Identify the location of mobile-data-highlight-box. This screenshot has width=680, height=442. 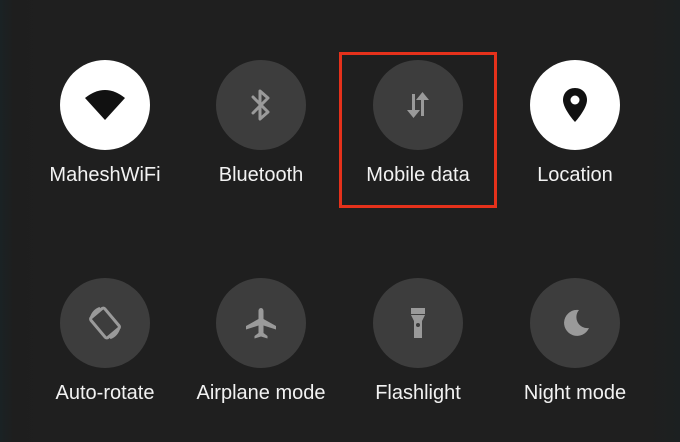
(418, 130).